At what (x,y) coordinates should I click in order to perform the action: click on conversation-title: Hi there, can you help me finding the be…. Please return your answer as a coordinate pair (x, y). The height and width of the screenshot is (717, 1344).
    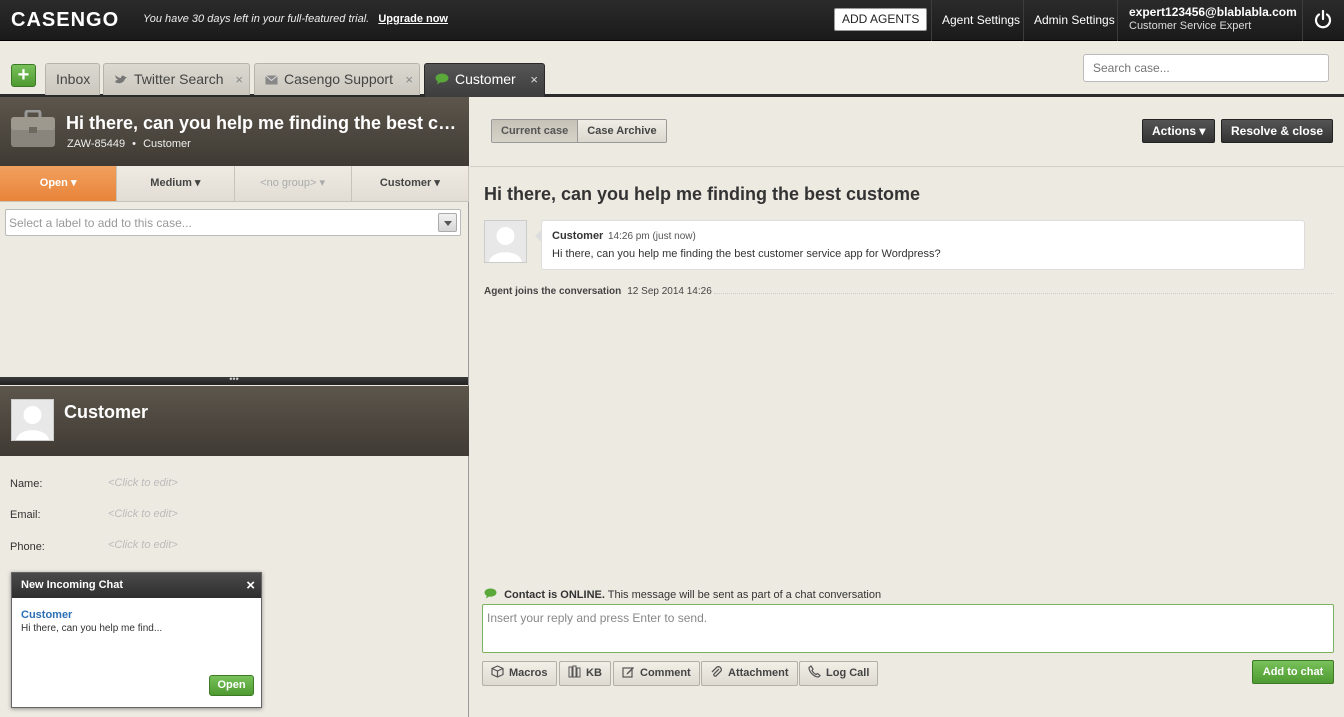
    Looking at the image, I should click on (702, 194).